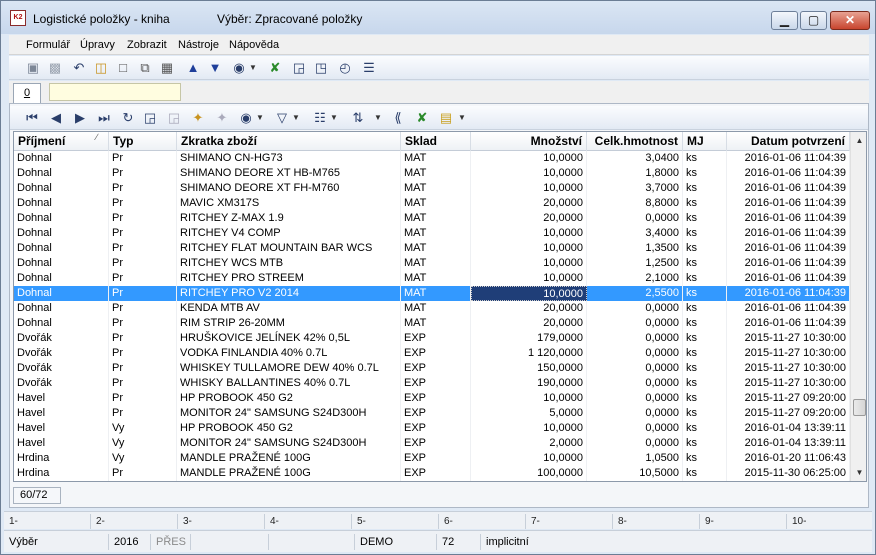  What do you see at coordinates (784, 20) in the screenshot?
I see `minimize-button: ▁` at bounding box center [784, 20].